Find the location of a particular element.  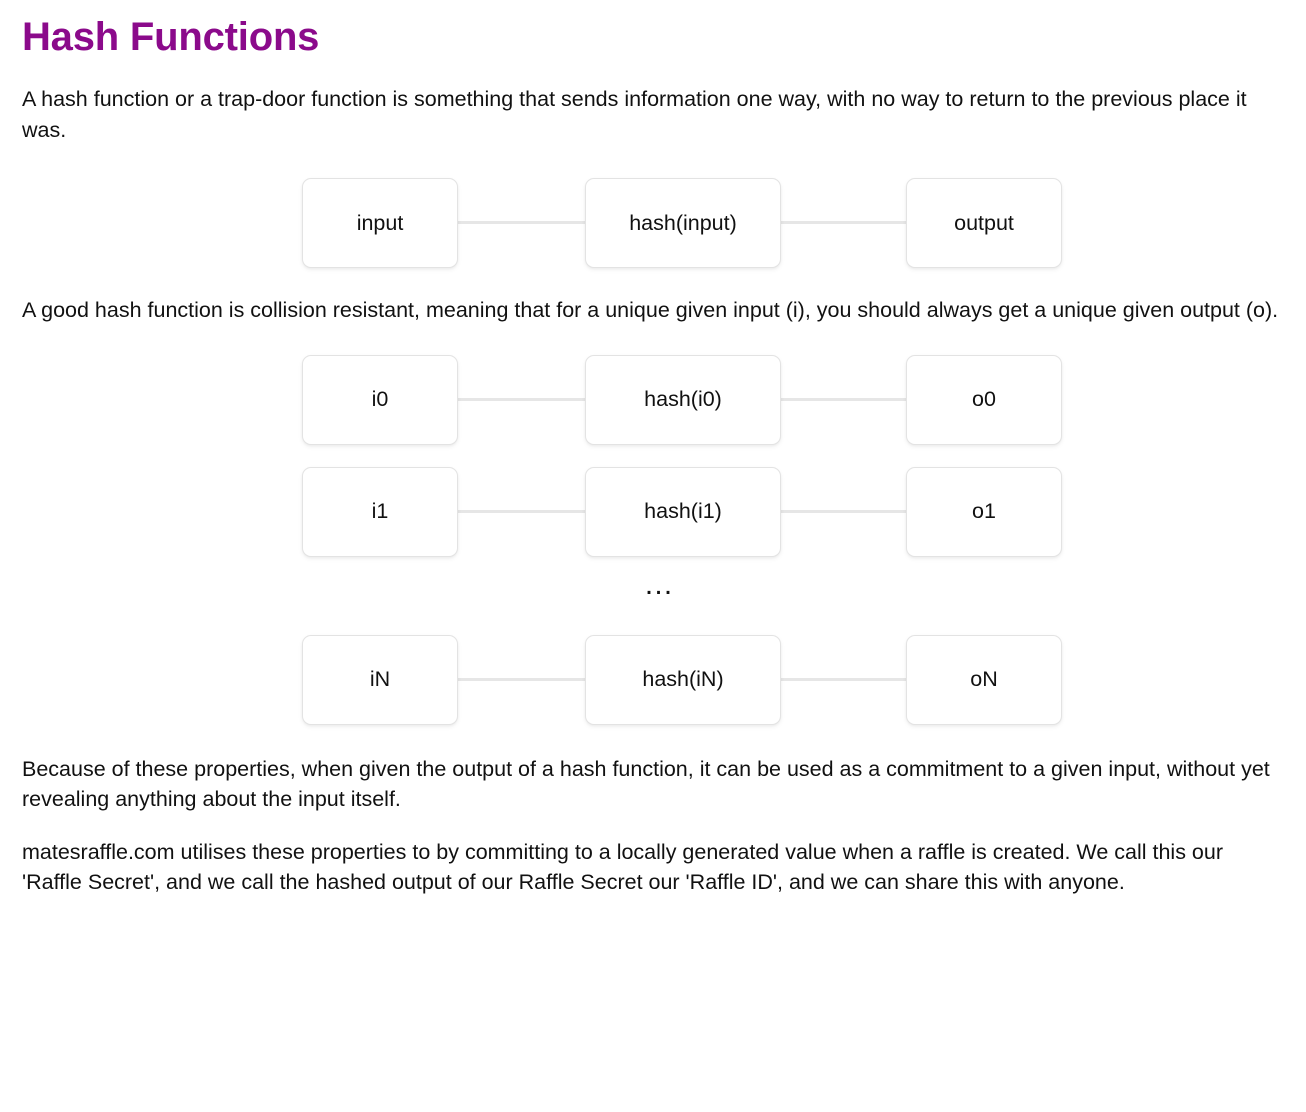

node-output: o0 is located at coordinates (984, 399).